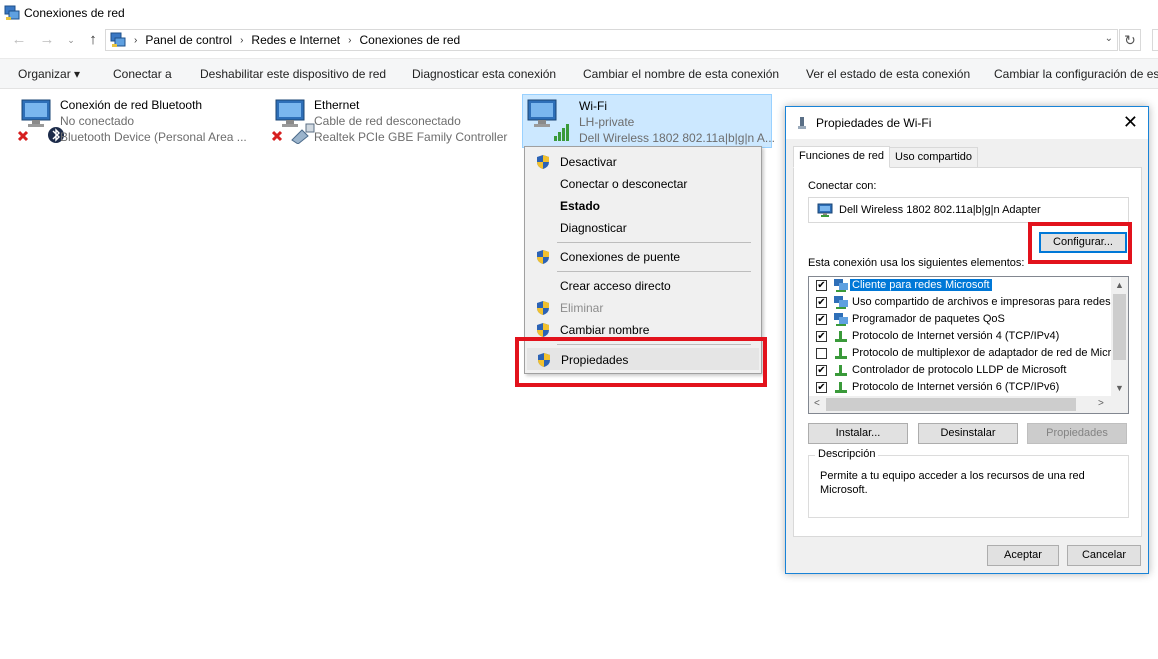 This screenshot has width=1158, height=659. I want to click on menu-item-label: Conectar o desconectar, so click(624, 184).